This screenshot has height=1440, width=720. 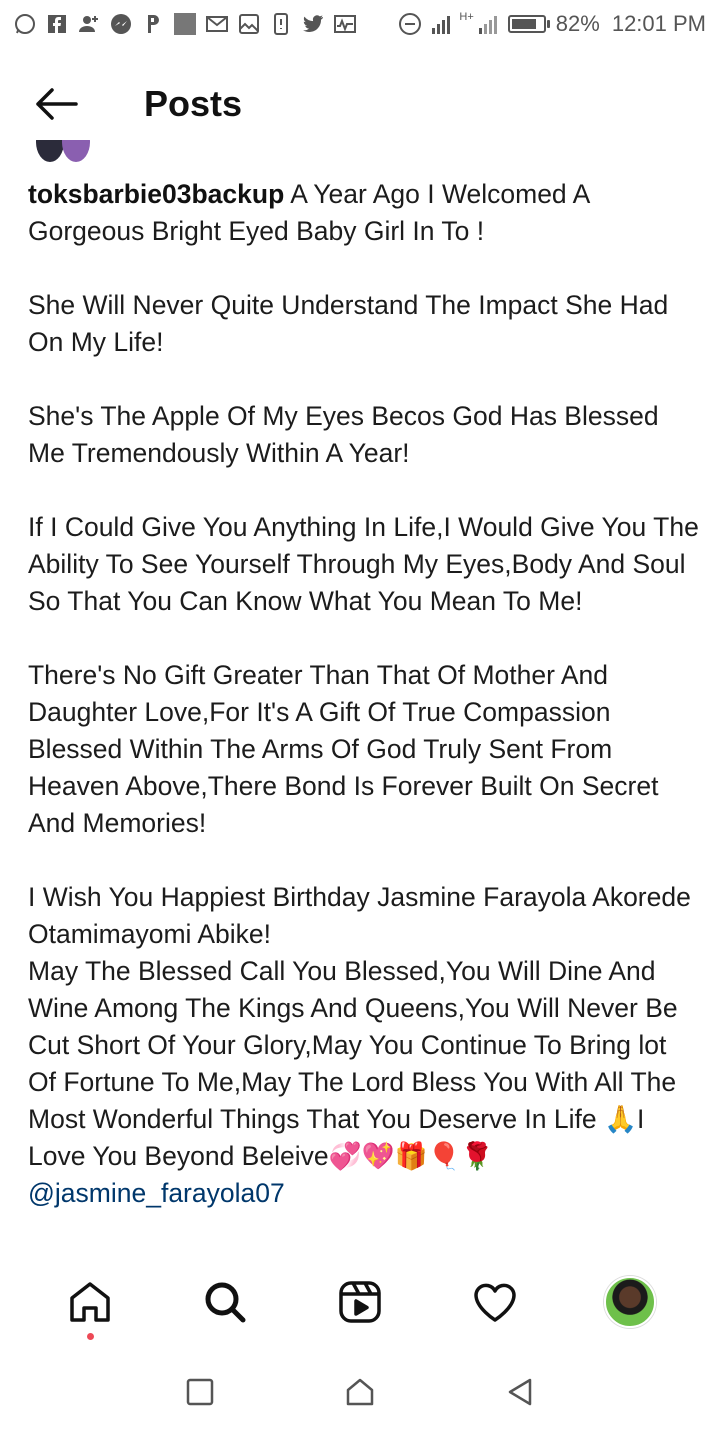 I want to click on nav-home, so click(x=90, y=1305).